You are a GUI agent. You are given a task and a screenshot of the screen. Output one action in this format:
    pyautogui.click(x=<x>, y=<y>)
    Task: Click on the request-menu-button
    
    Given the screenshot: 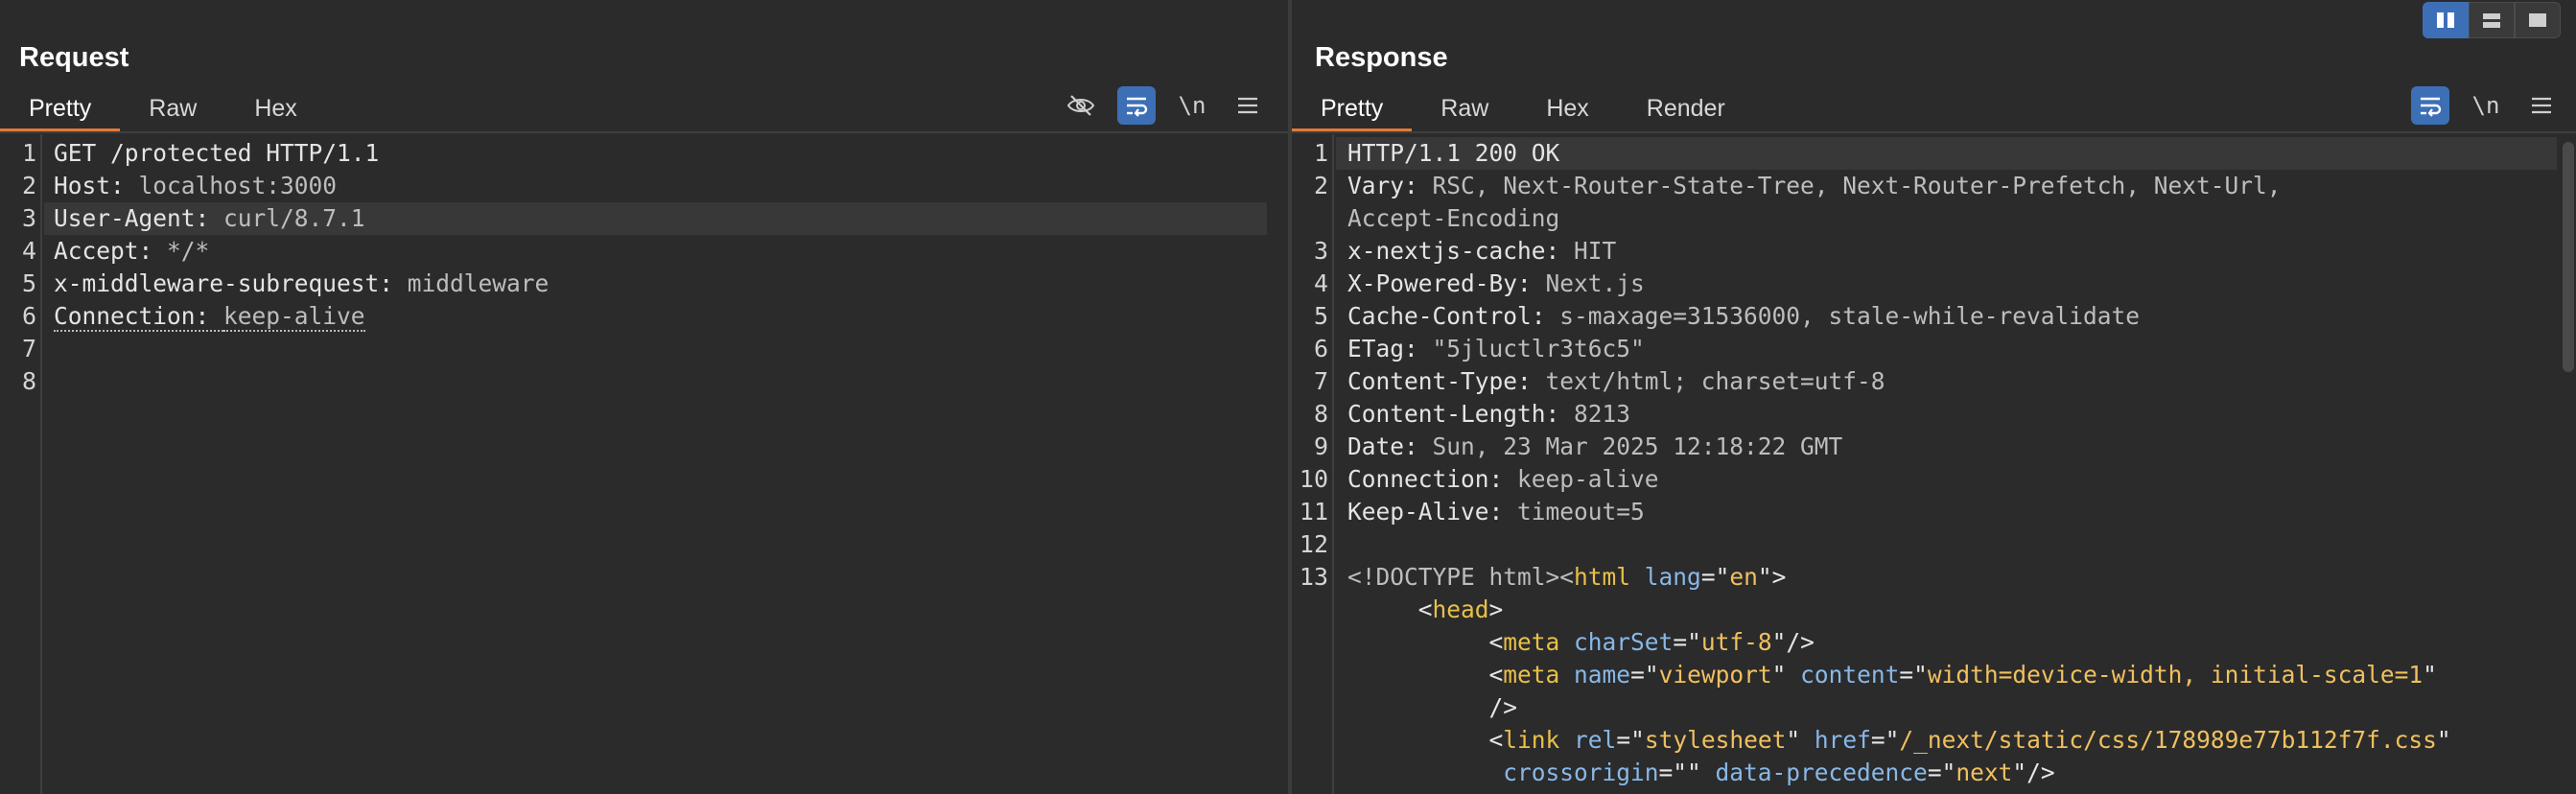 What is the action you would take?
    pyautogui.click(x=1248, y=105)
    